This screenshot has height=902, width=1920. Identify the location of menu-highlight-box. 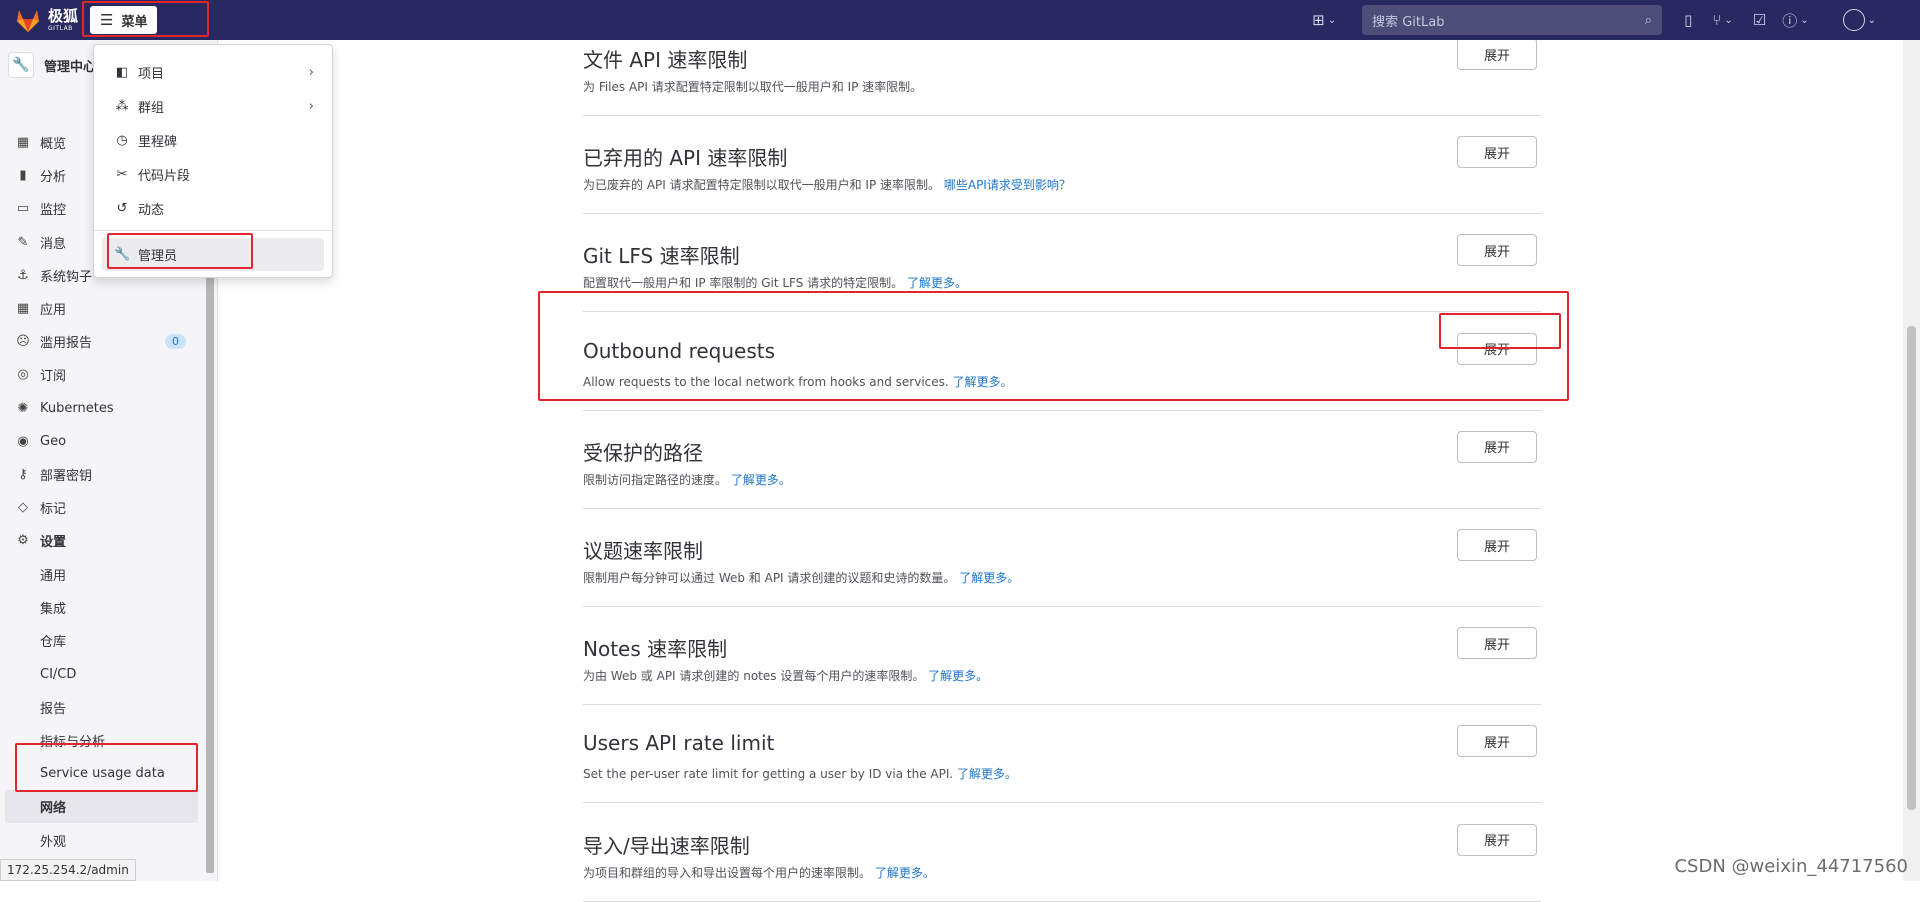
(145, 19).